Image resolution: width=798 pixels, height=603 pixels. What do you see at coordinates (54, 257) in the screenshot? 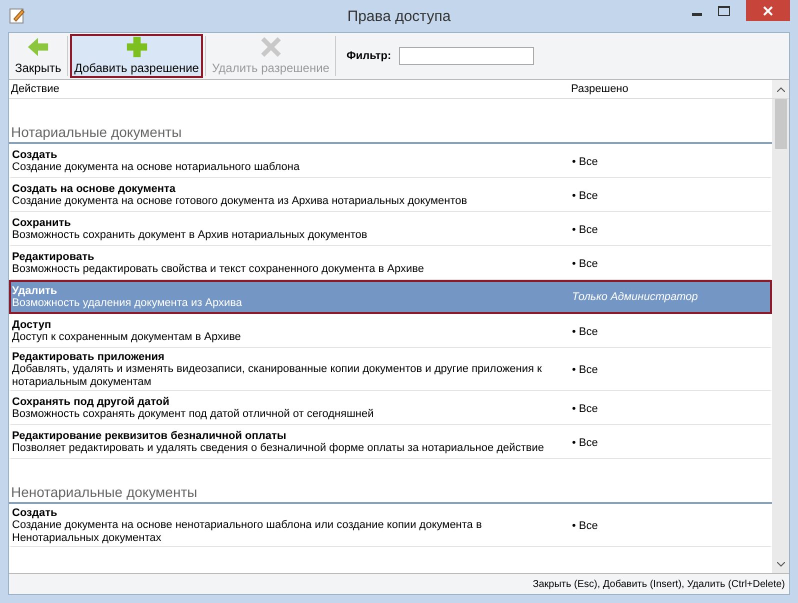
I see `action-title: Редактировать` at bounding box center [54, 257].